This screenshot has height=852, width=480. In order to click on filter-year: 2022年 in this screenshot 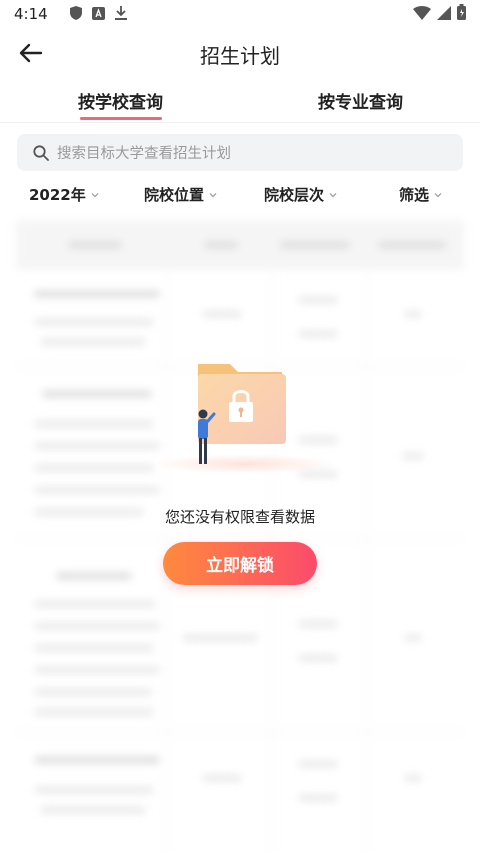, I will do `click(64, 194)`.